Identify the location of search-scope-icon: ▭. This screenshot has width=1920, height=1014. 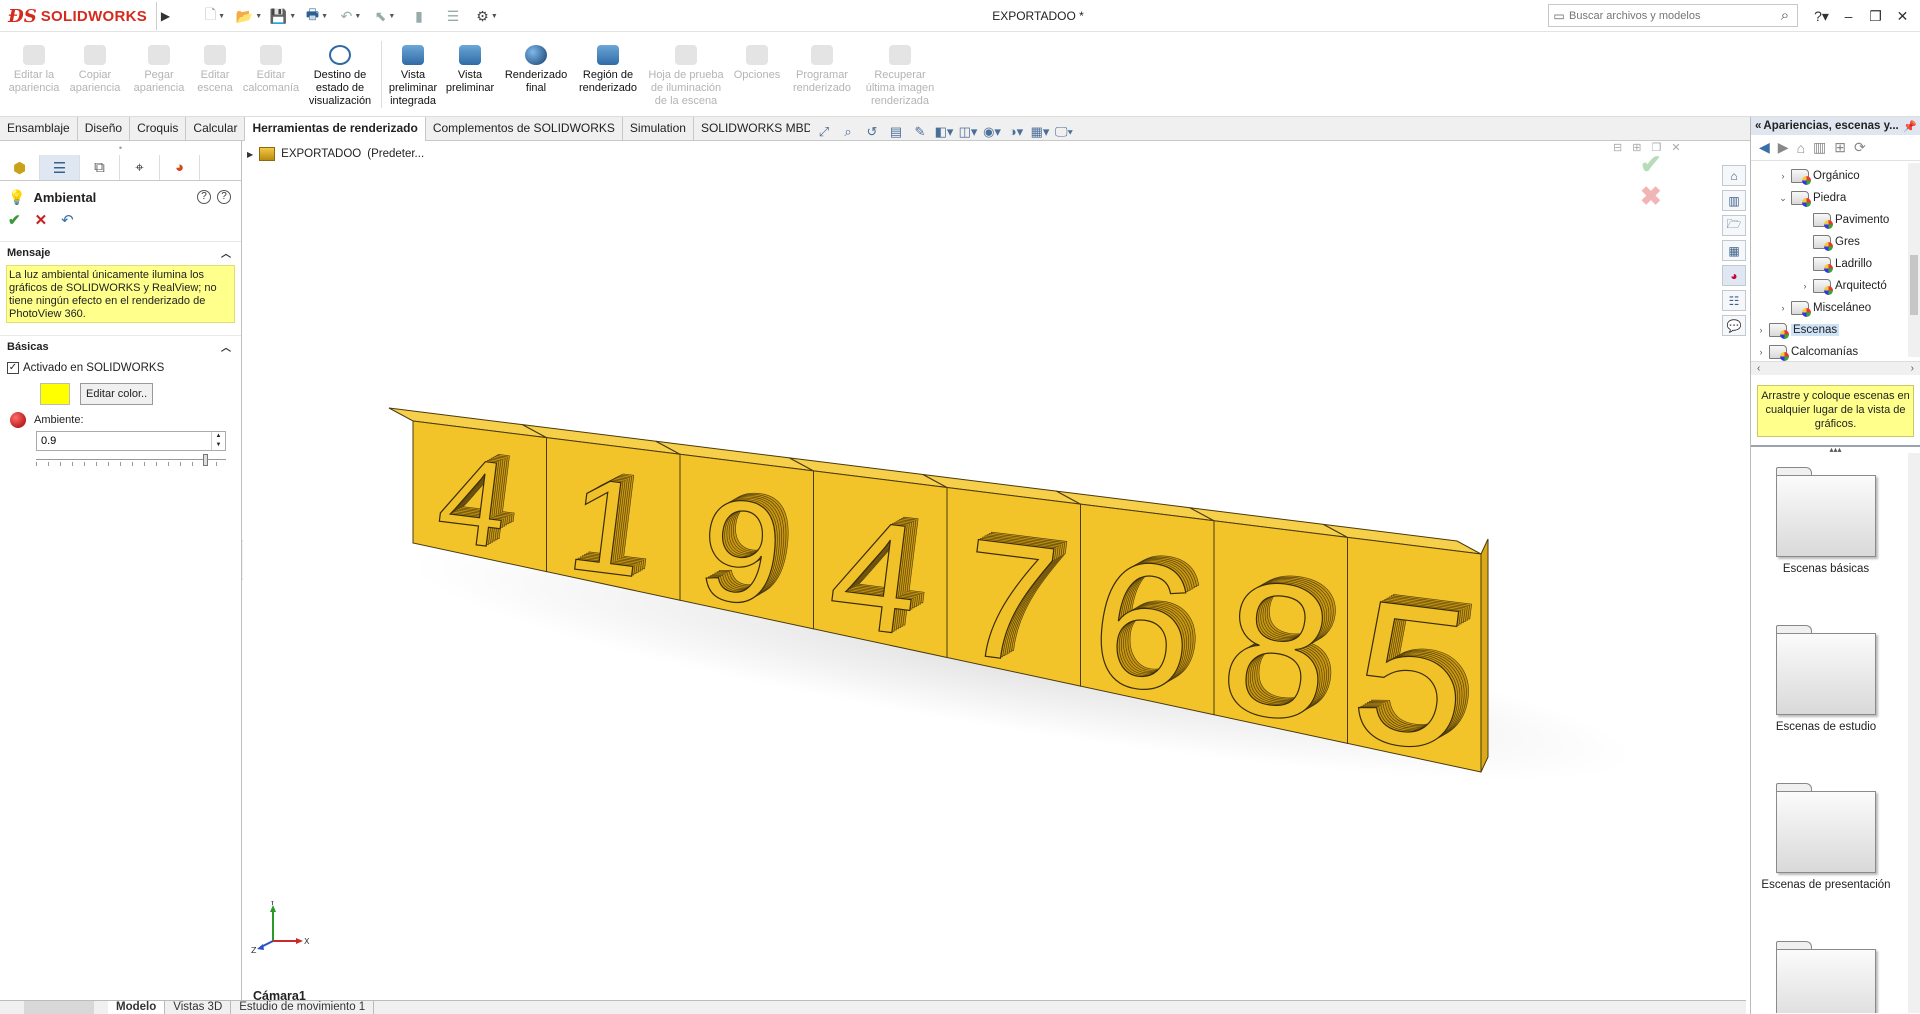
(1559, 16).